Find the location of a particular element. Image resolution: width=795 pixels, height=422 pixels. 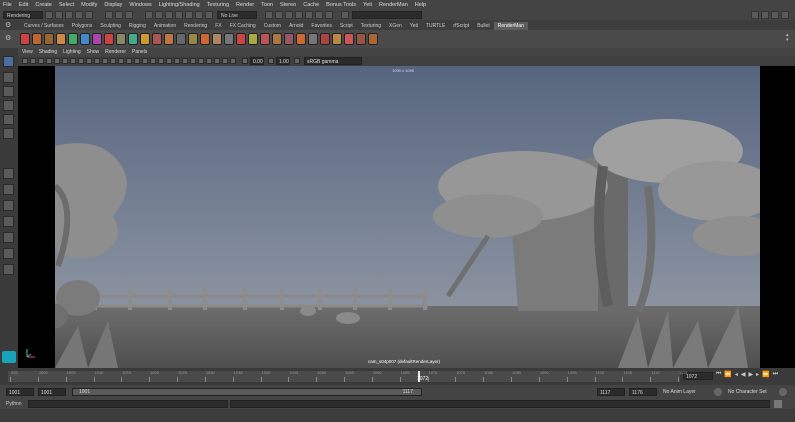

menu-item: Yeti is located at coordinates (367, 5).